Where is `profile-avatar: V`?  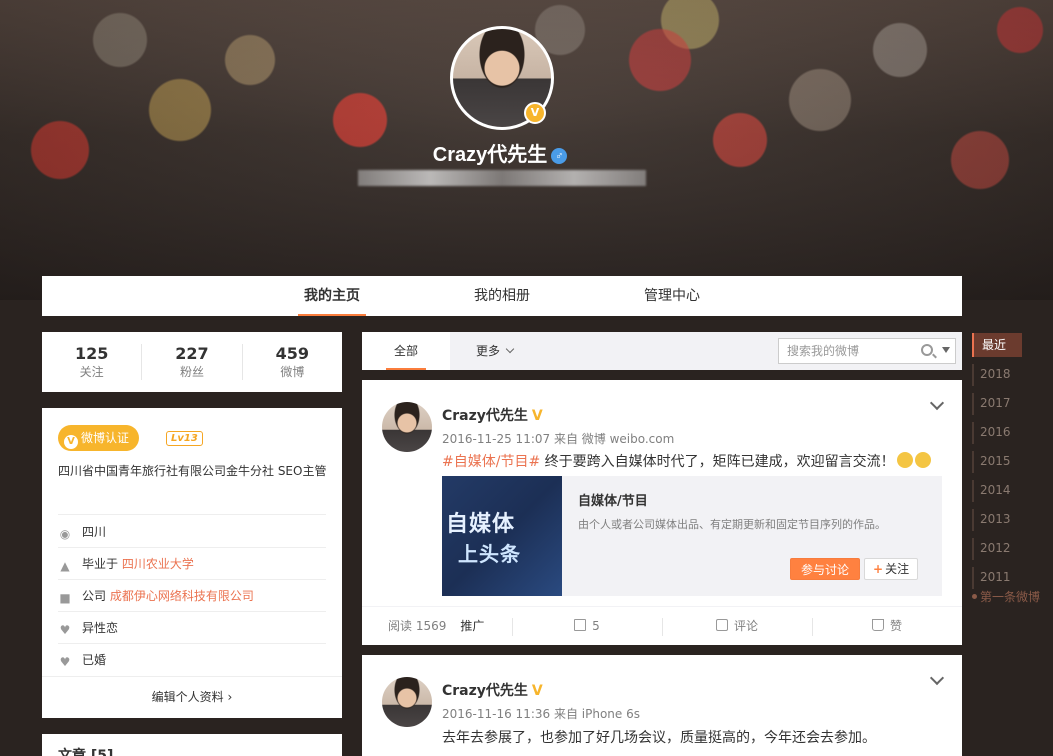 profile-avatar: V is located at coordinates (502, 78).